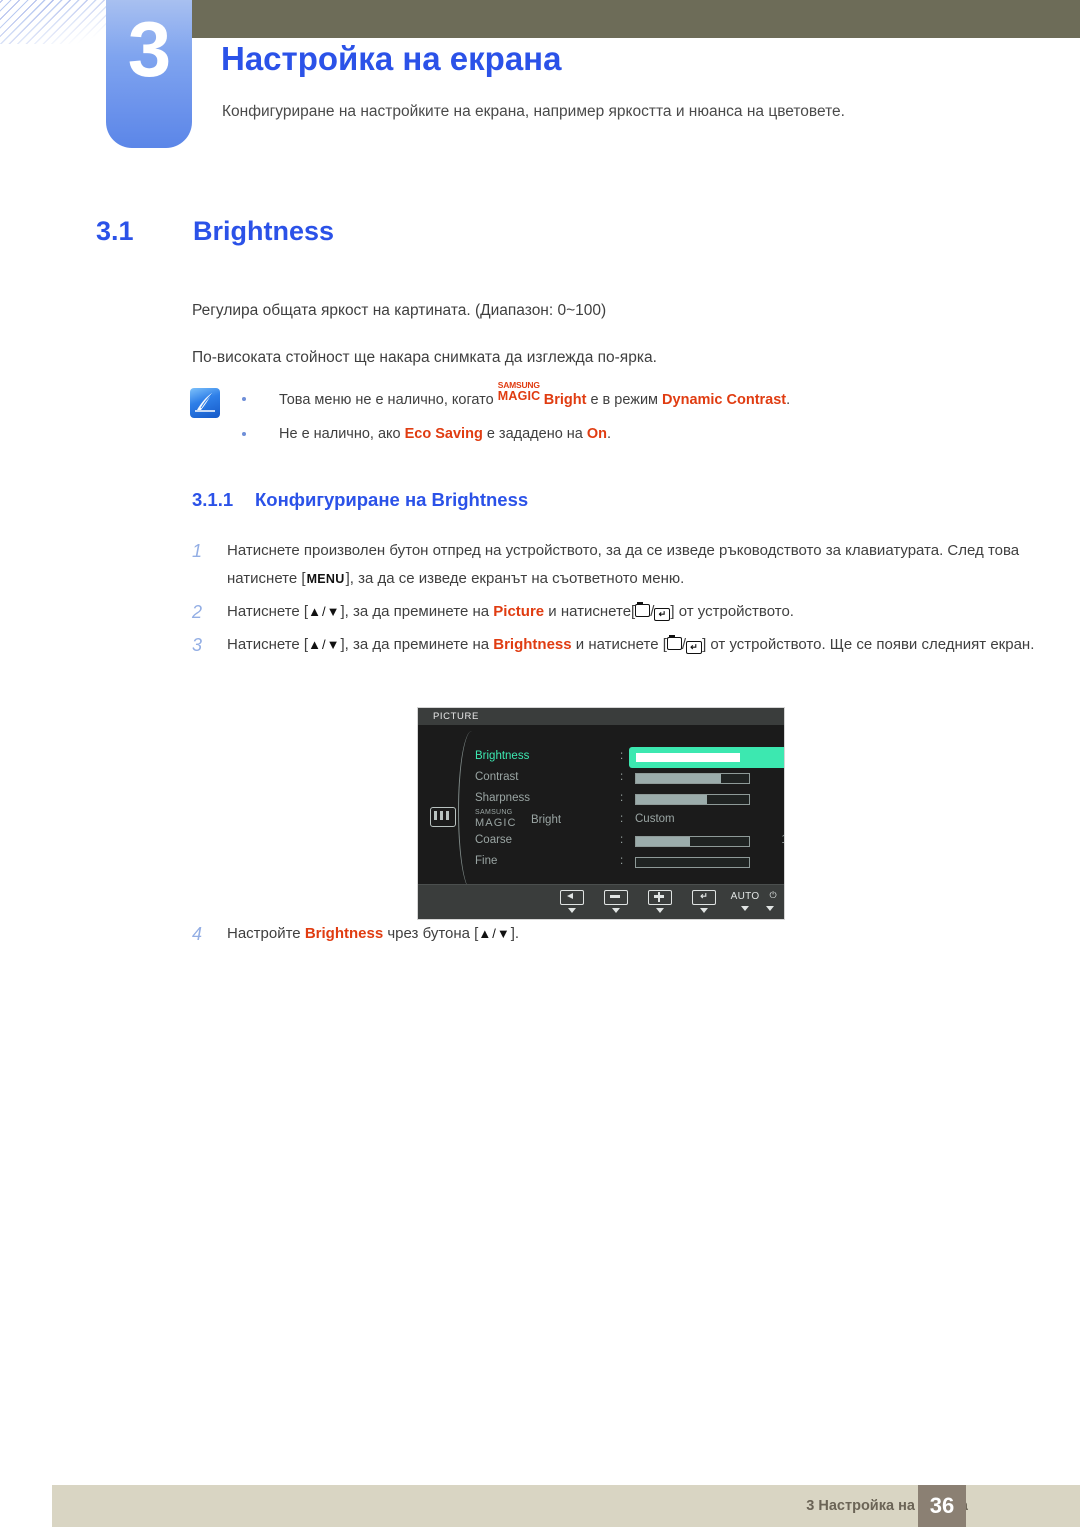  Describe the element at coordinates (601, 716) in the screenshot. I see `osd-titlebar: PICTURE` at that location.